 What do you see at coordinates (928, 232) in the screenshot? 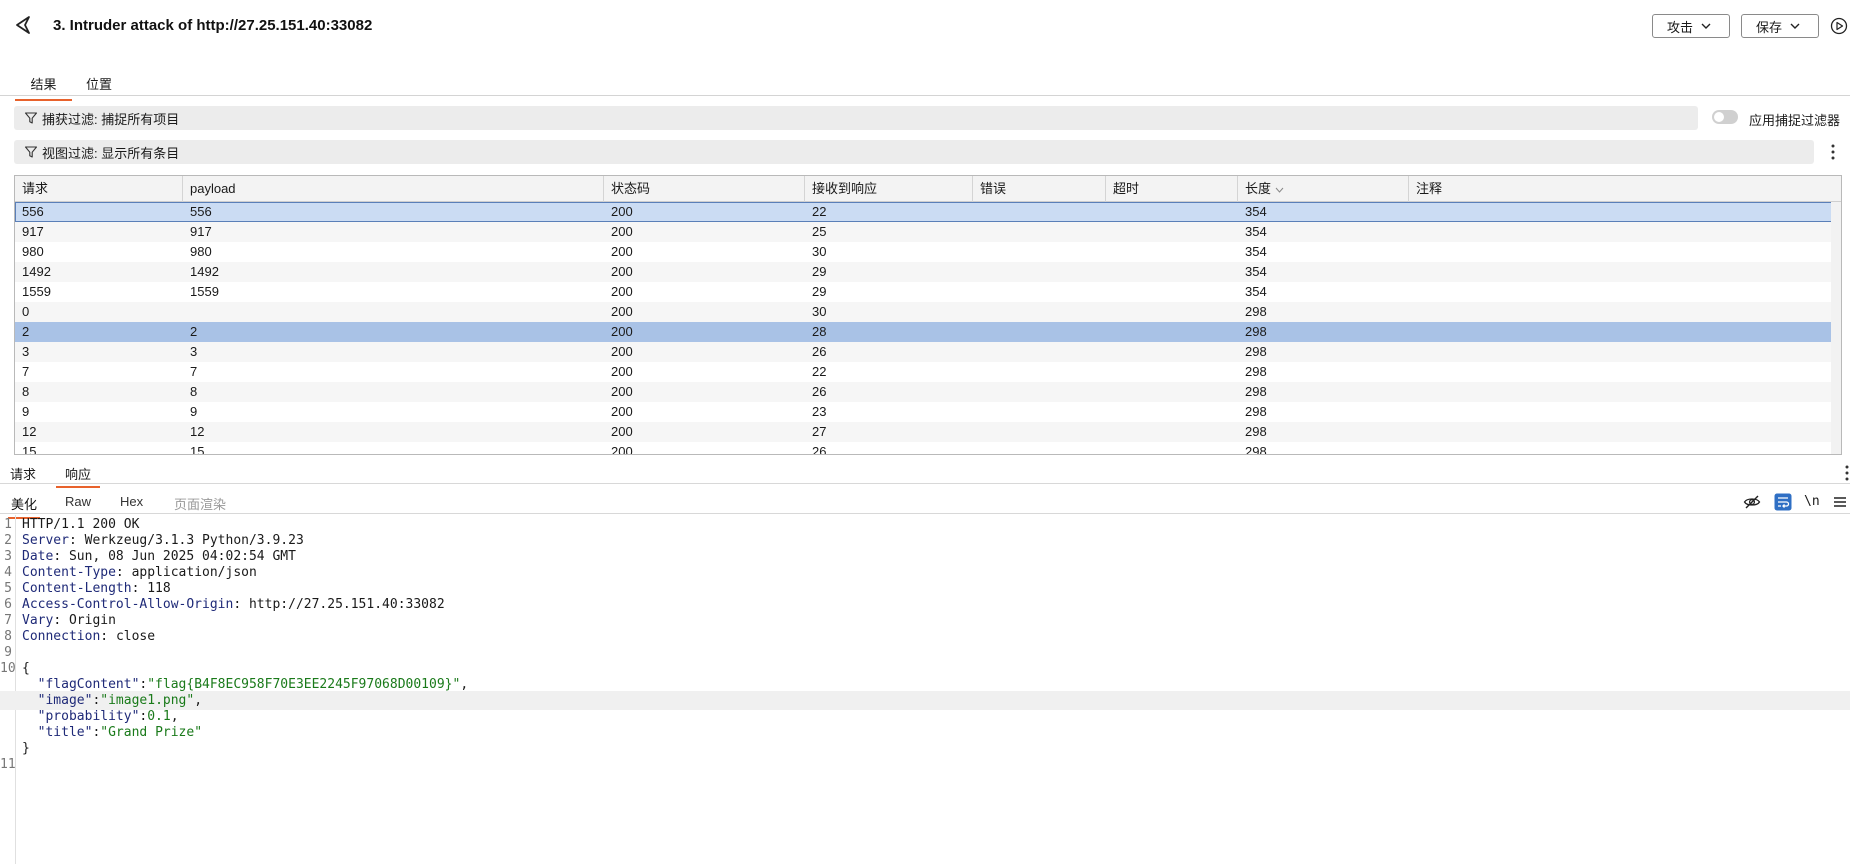
I see `table-row: 917 917 200 25 354` at bounding box center [928, 232].